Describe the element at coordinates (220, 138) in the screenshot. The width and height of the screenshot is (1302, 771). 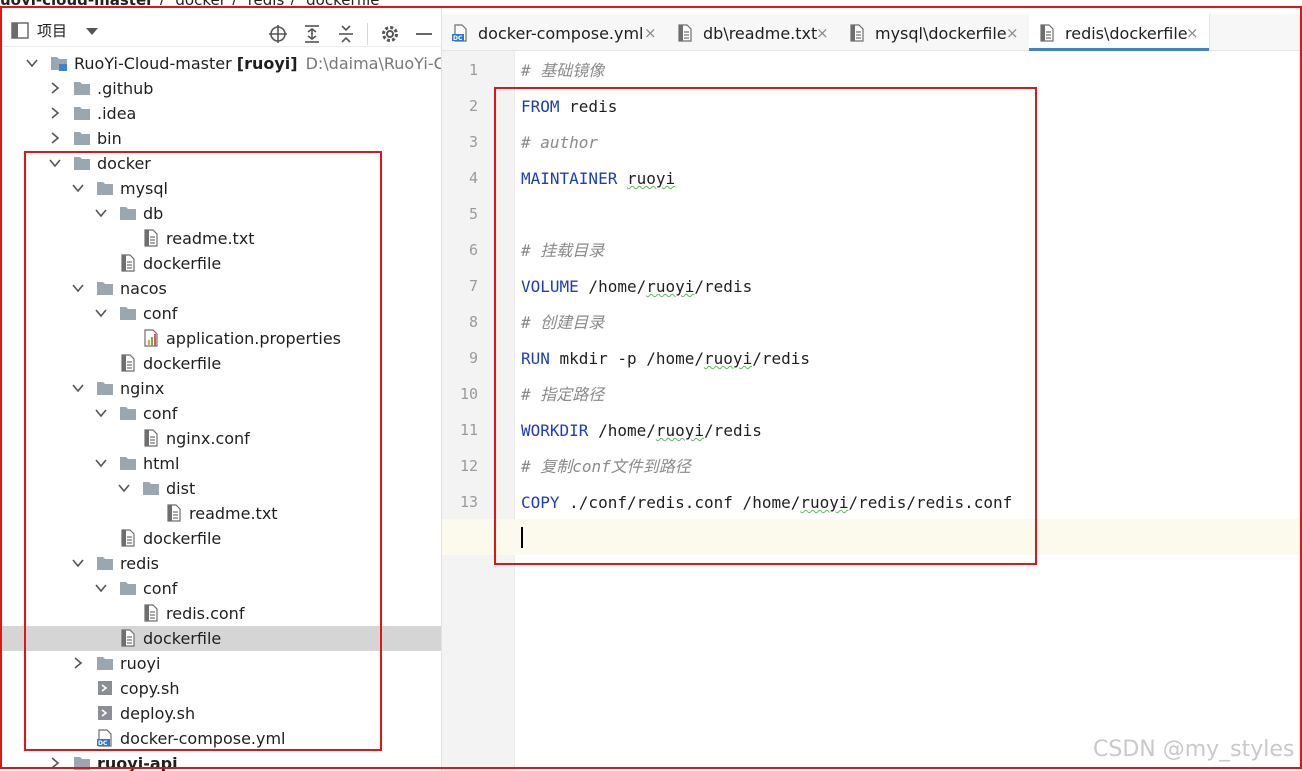
I see `tree-node: bin` at that location.